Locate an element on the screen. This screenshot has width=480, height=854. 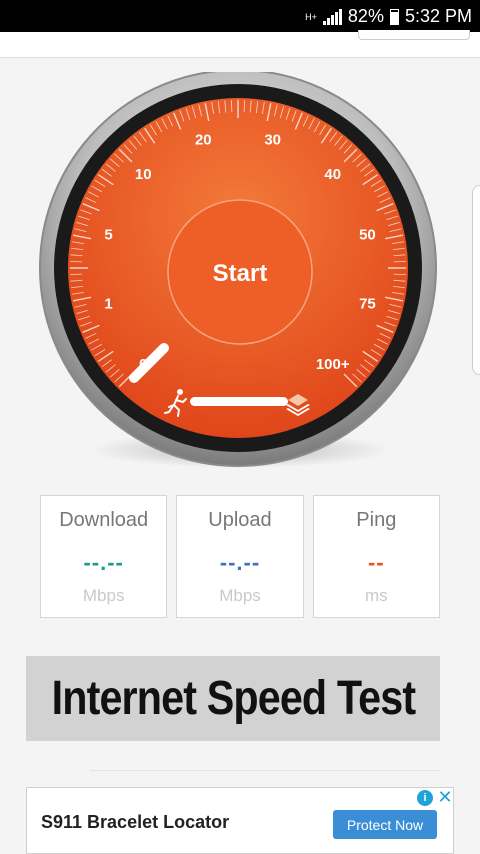
app-title-banner: Internet Speed Test is located at coordinates (233, 698).